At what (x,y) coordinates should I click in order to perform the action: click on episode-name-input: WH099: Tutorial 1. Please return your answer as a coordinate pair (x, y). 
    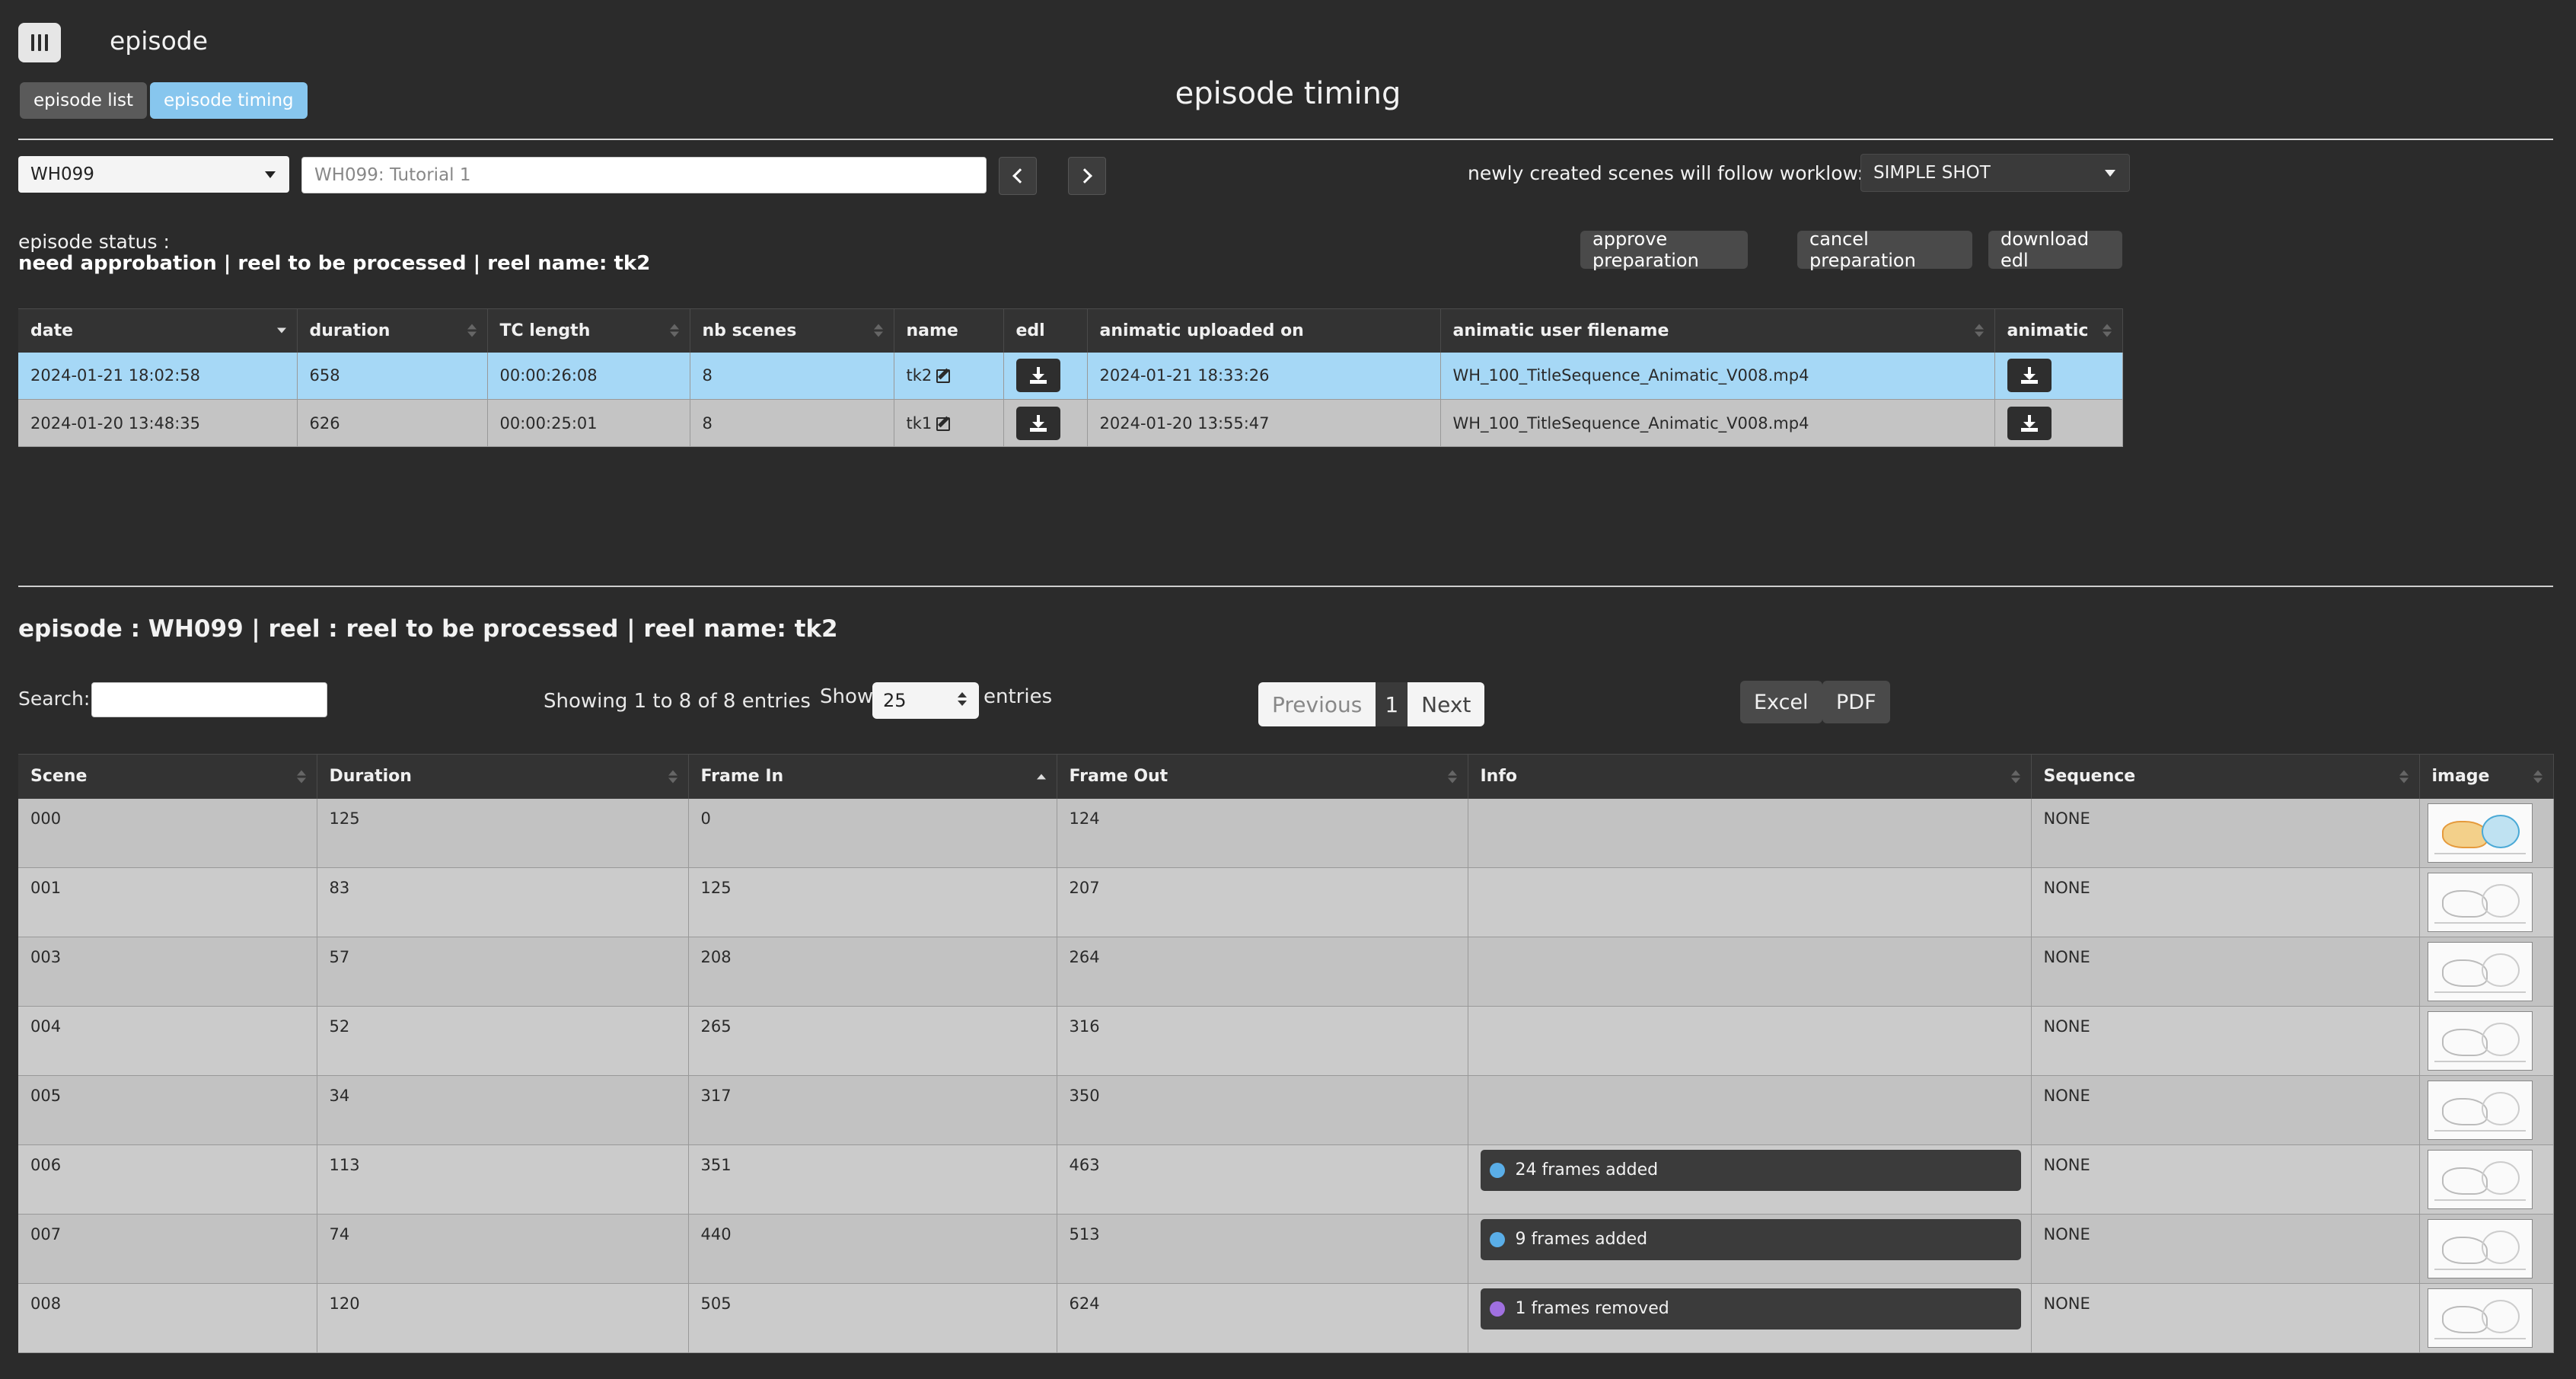
    Looking at the image, I should click on (644, 175).